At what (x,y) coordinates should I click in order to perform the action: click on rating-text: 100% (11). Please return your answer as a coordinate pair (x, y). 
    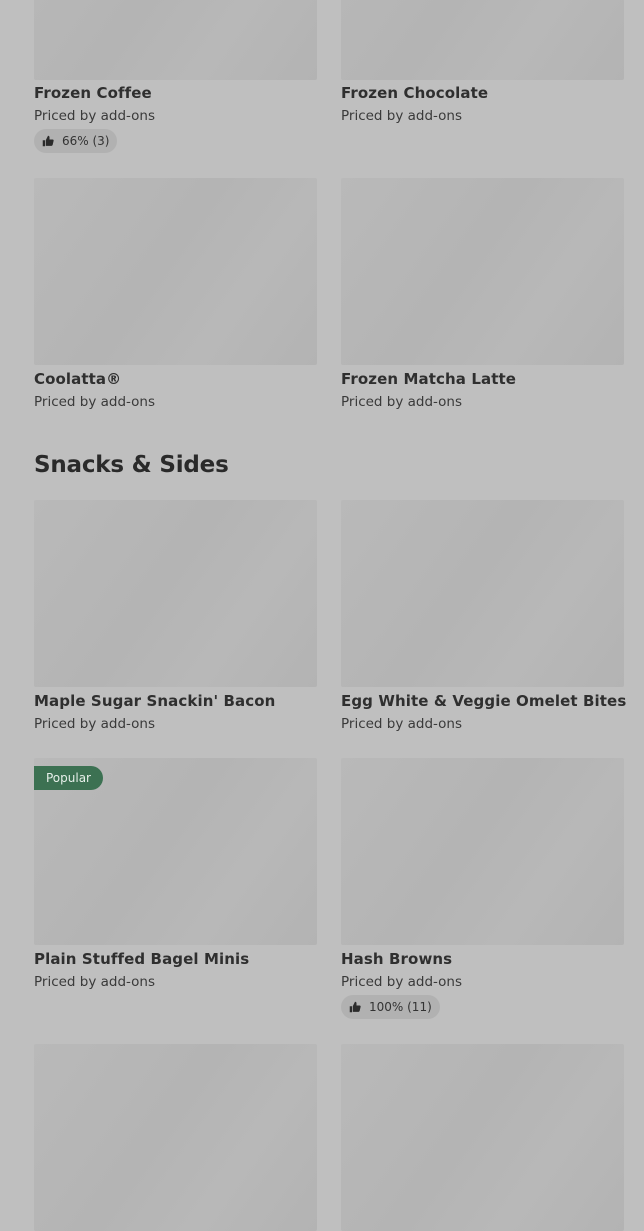
    Looking at the image, I should click on (400, 1007).